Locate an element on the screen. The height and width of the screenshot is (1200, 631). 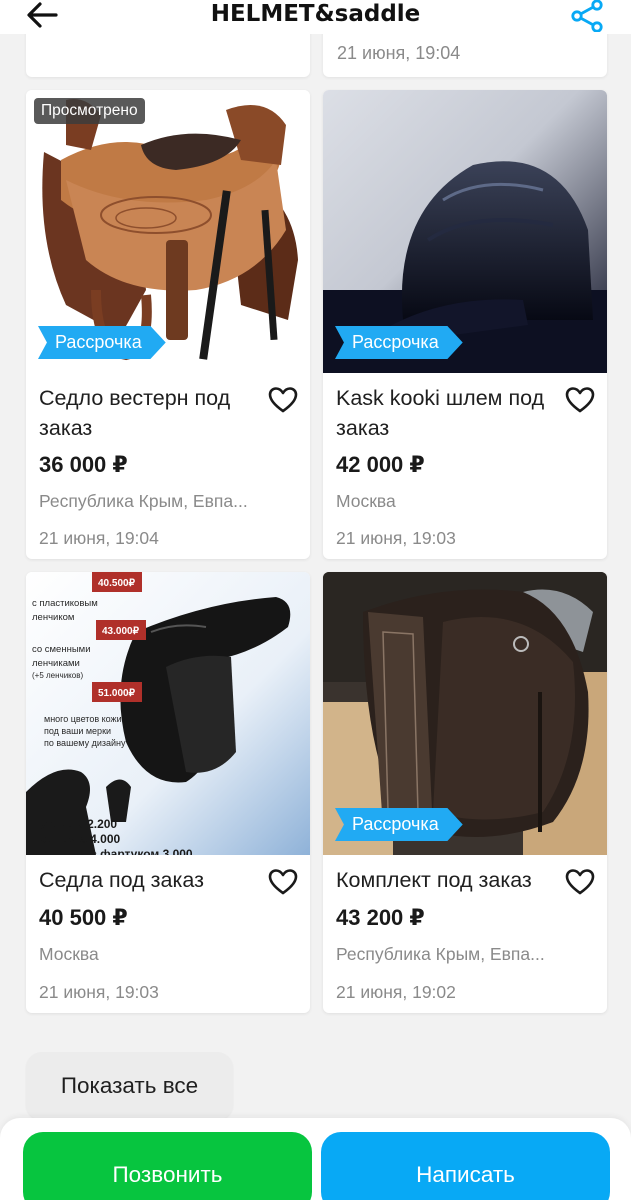
back-button is located at coordinates (42, 15).